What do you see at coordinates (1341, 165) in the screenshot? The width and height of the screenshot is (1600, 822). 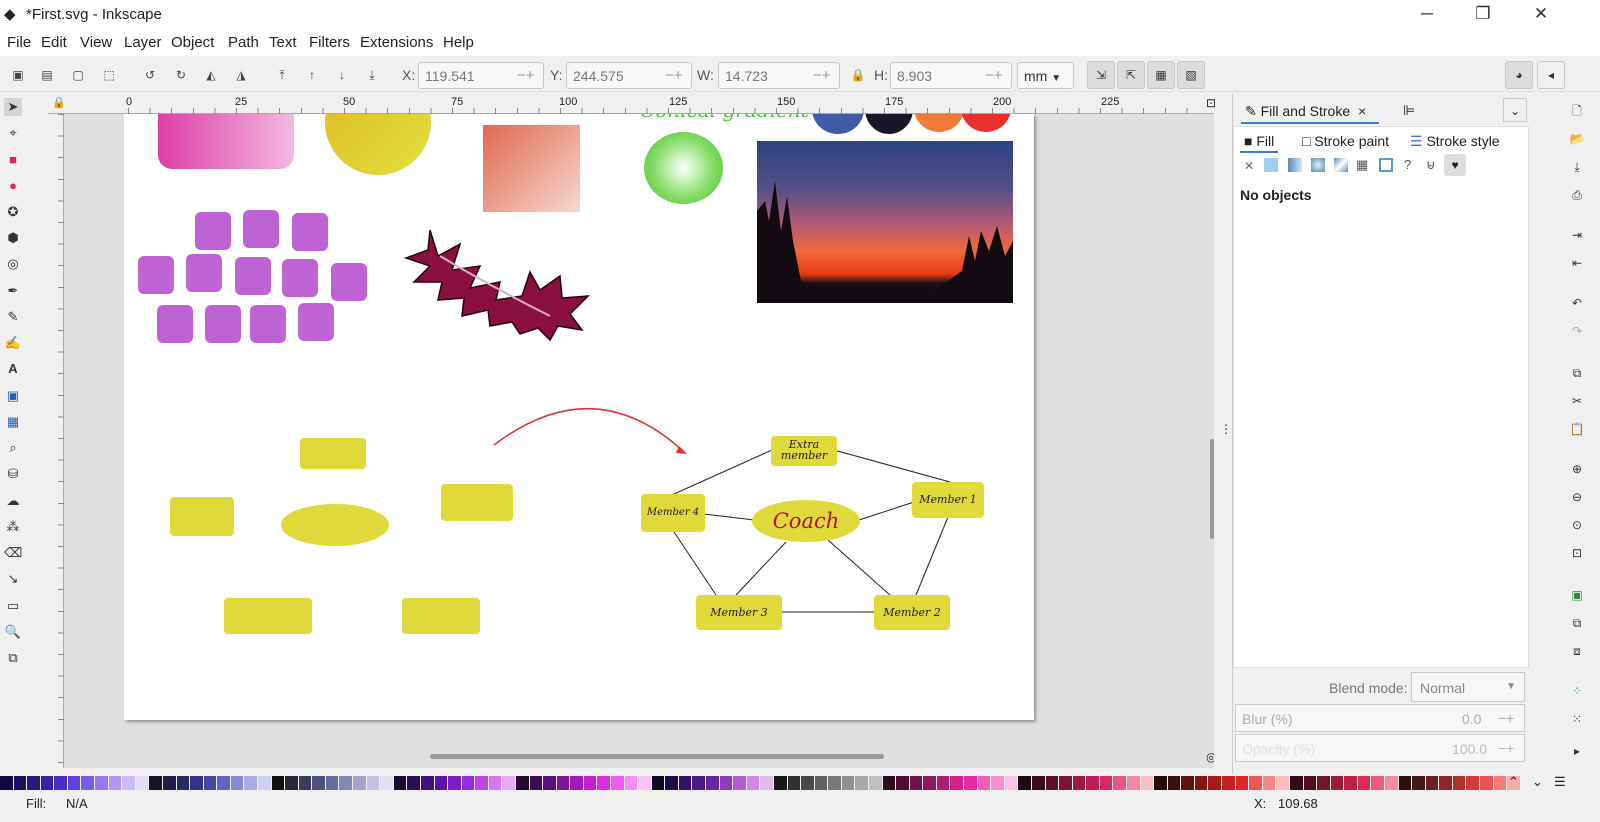 I see `conical-gradient-icon` at bounding box center [1341, 165].